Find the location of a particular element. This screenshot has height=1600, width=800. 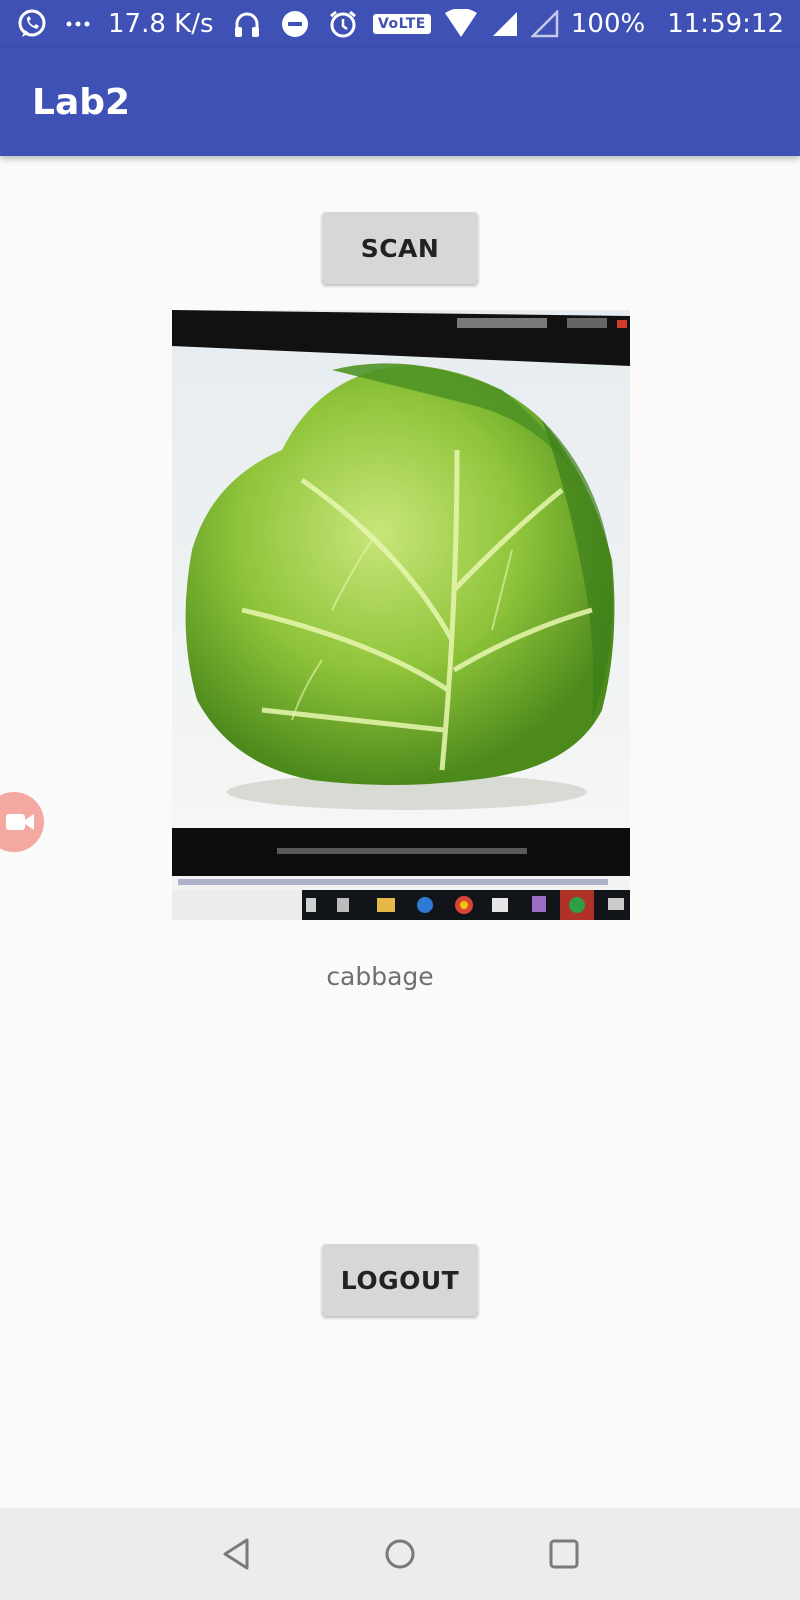

navigation-bar is located at coordinates (400, 1554).